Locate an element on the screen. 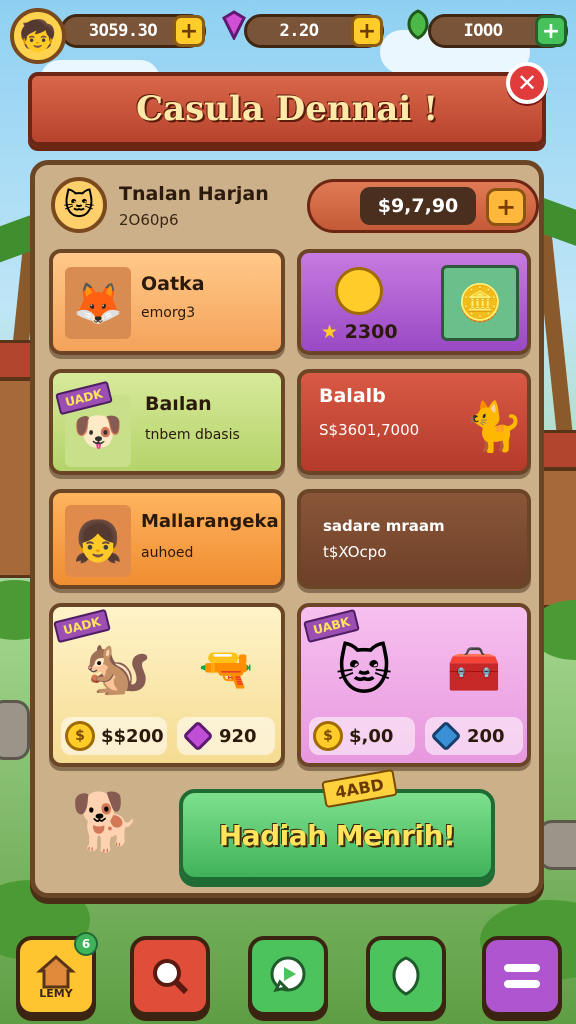 This screenshot has height=1024, width=576. nav-chat-button is located at coordinates (288, 976).